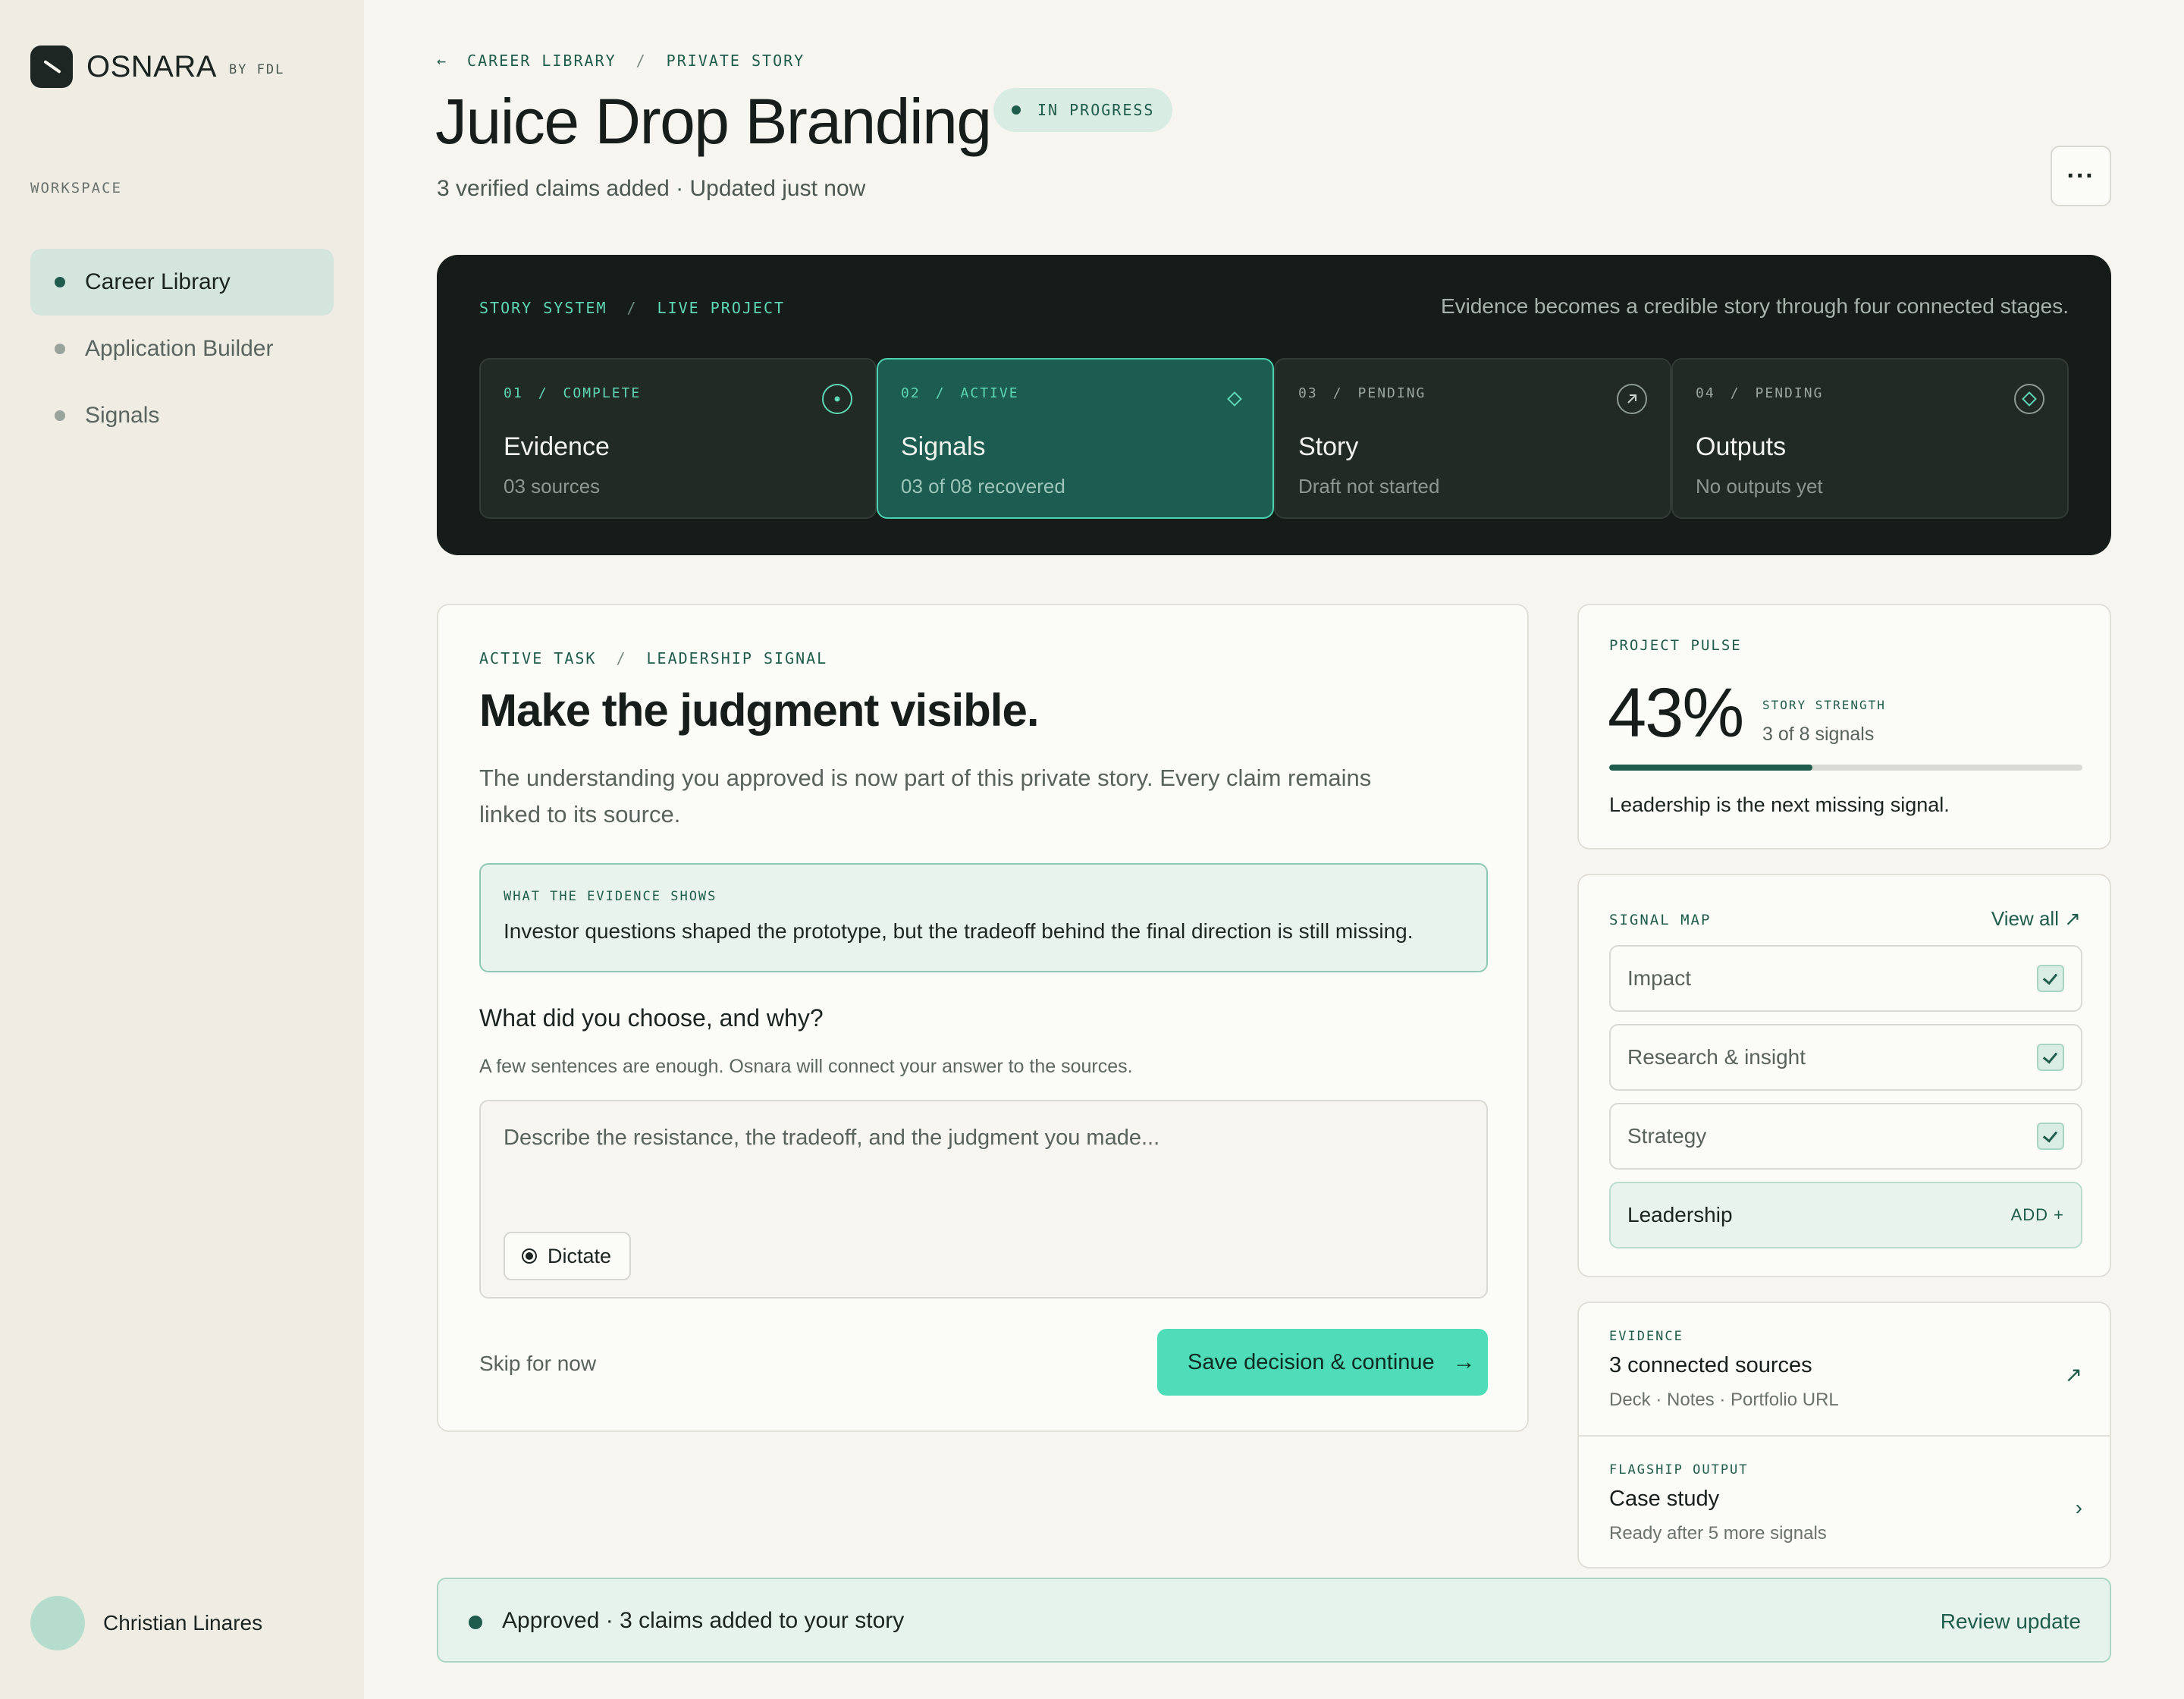  What do you see at coordinates (989, 393) in the screenshot?
I see `stage-state: ACTIVE` at bounding box center [989, 393].